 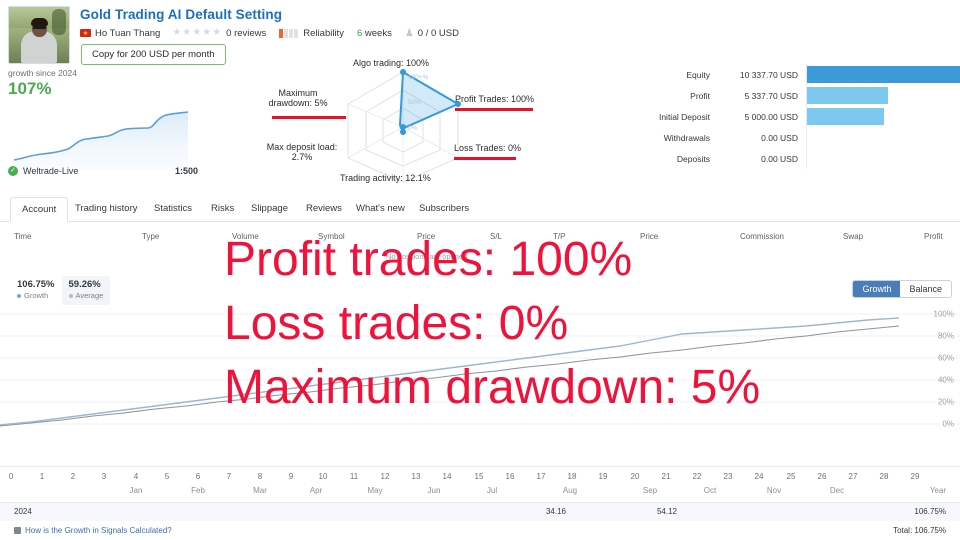 I want to click on stat-value: 5 000.00 USD, so click(x=771, y=116).